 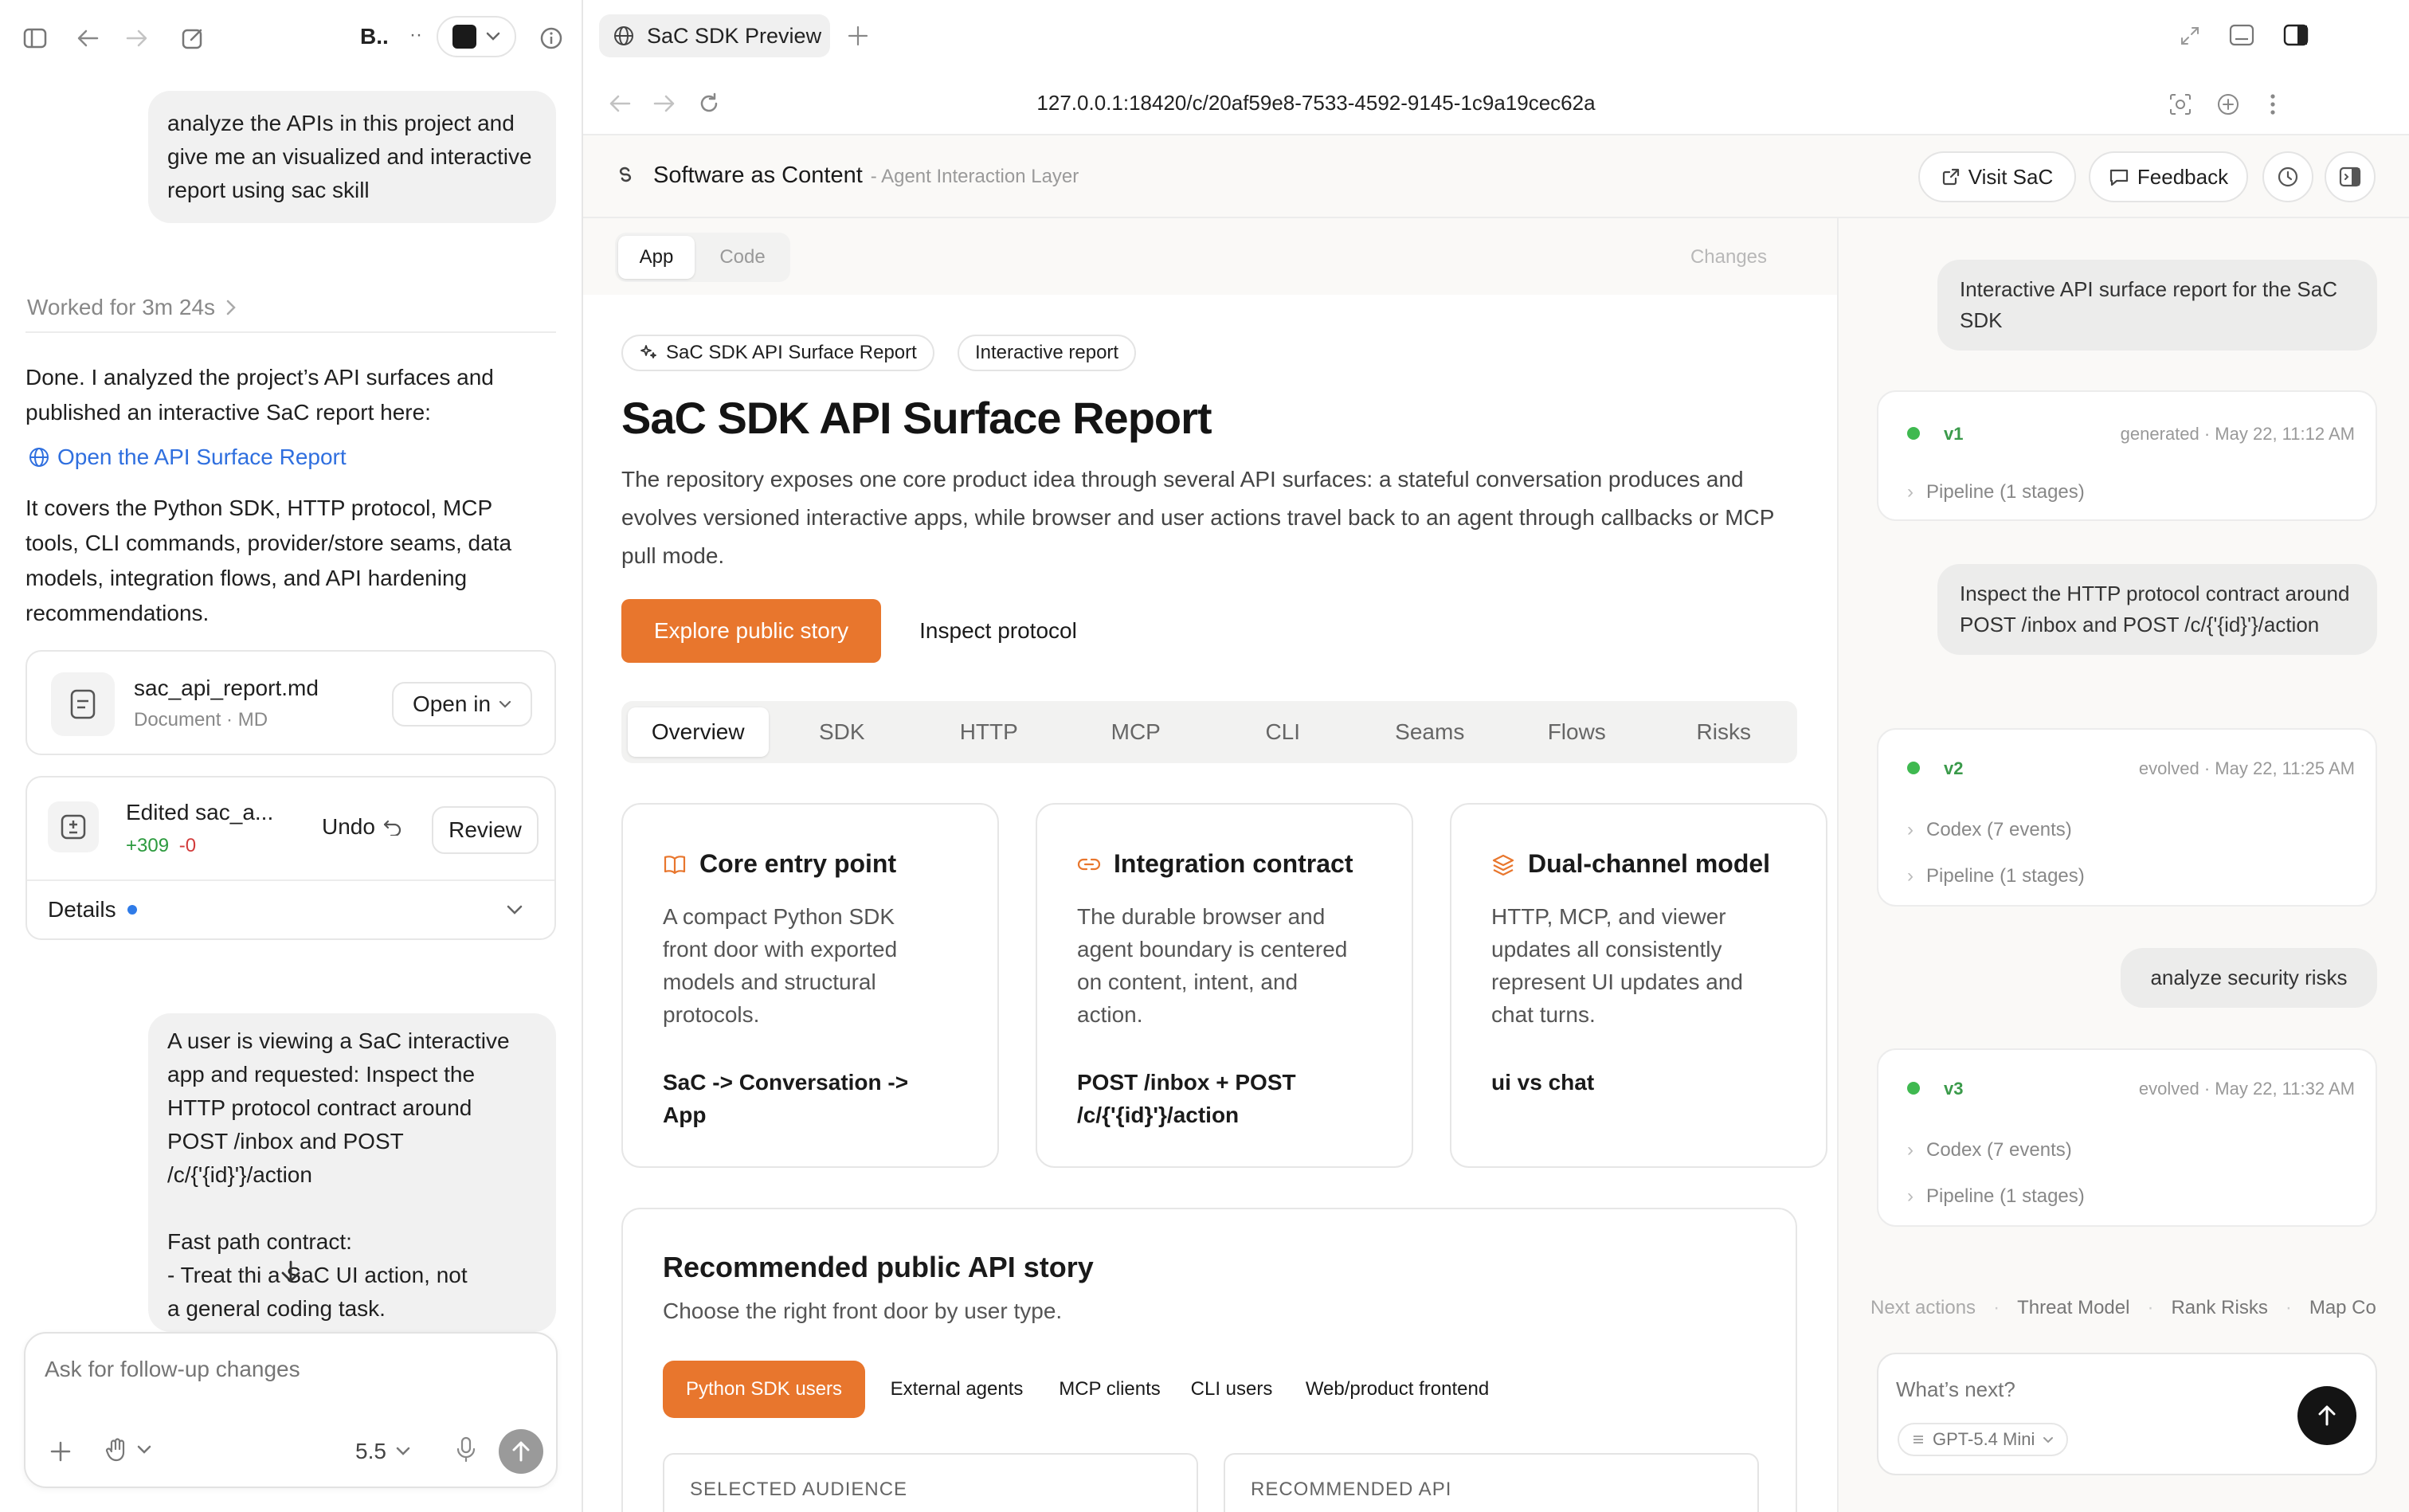 What do you see at coordinates (974, 176) in the screenshot?
I see `app-subtitle: - Agent Interaction Layer` at bounding box center [974, 176].